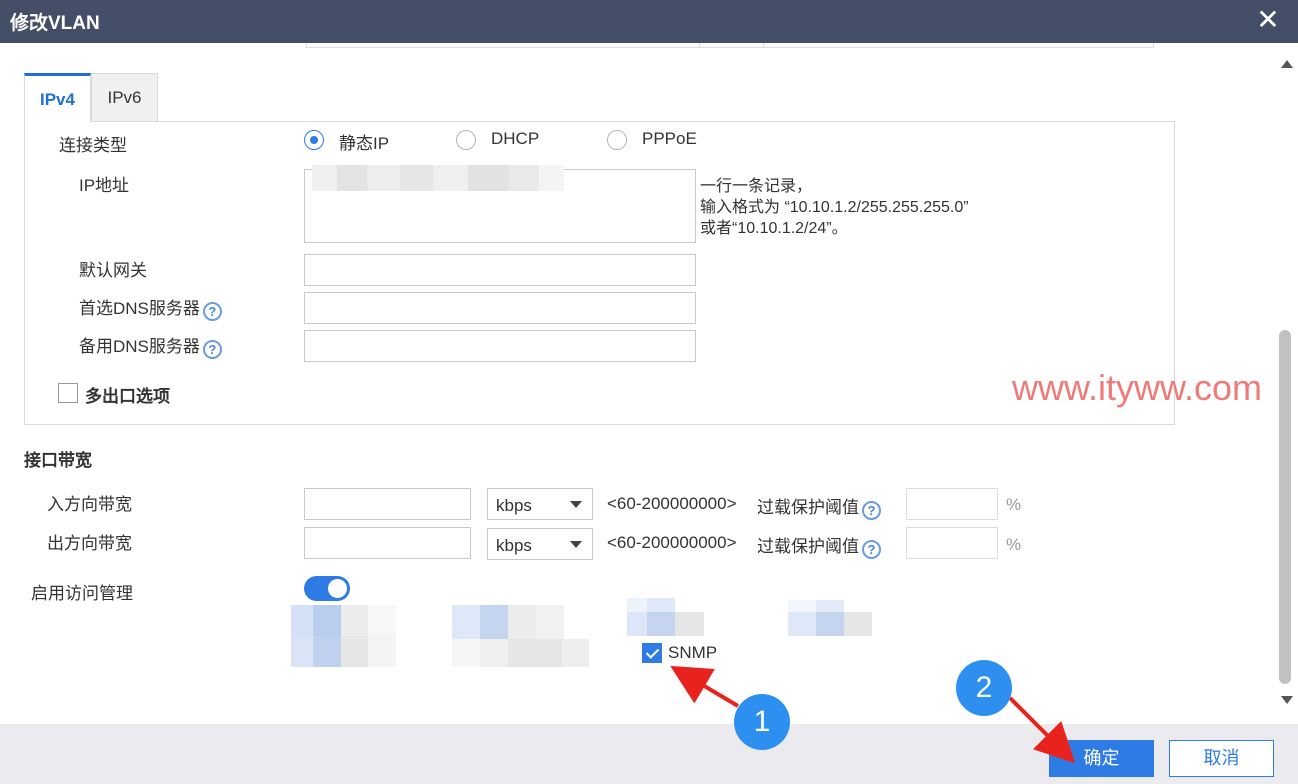 The height and width of the screenshot is (784, 1298). Describe the element at coordinates (68, 393) in the screenshot. I see `multi-exit-checkbox` at that location.